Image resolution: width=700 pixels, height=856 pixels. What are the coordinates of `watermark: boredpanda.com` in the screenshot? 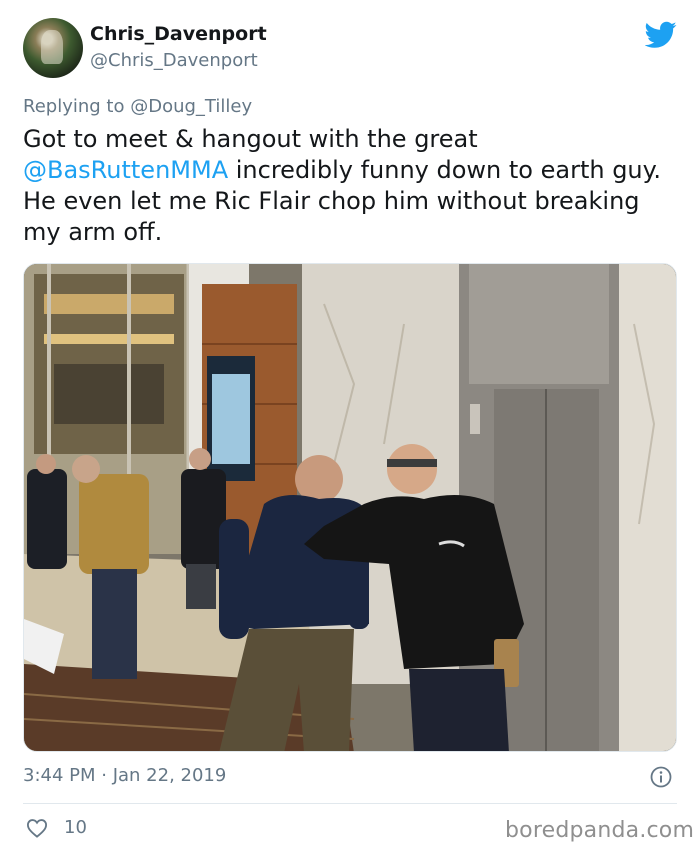 It's located at (600, 830).